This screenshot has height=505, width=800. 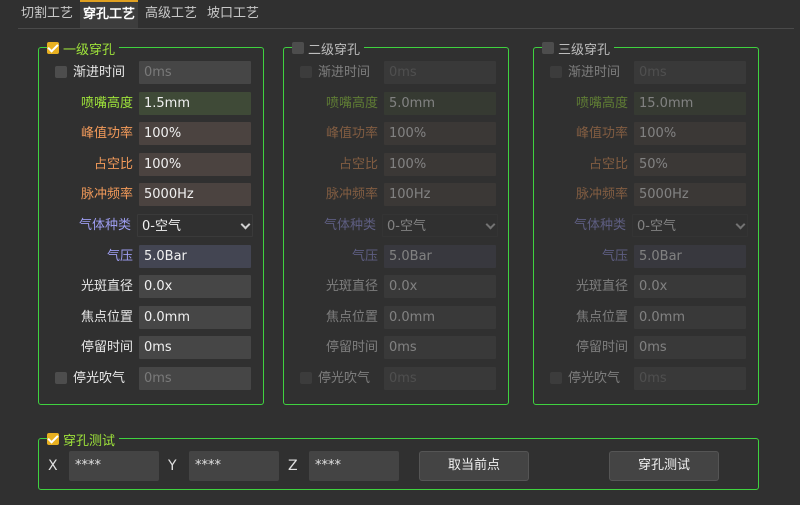 I want to click on nozzle-height-input: 5.0mm, so click(x=440, y=103).